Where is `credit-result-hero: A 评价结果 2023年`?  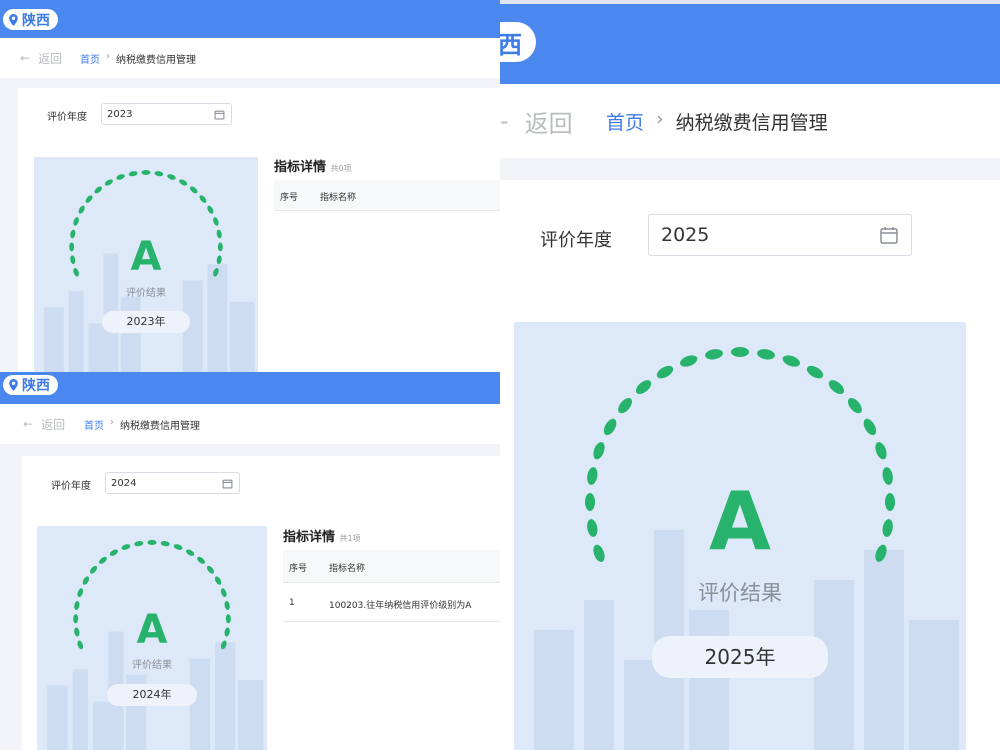 credit-result-hero: A 评价结果 2023年 is located at coordinates (146, 264).